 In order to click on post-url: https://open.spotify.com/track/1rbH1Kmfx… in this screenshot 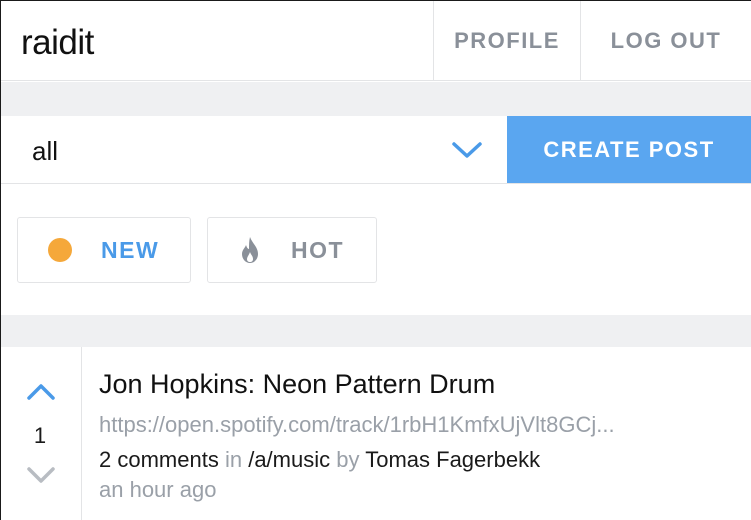, I will do `click(416, 425)`.